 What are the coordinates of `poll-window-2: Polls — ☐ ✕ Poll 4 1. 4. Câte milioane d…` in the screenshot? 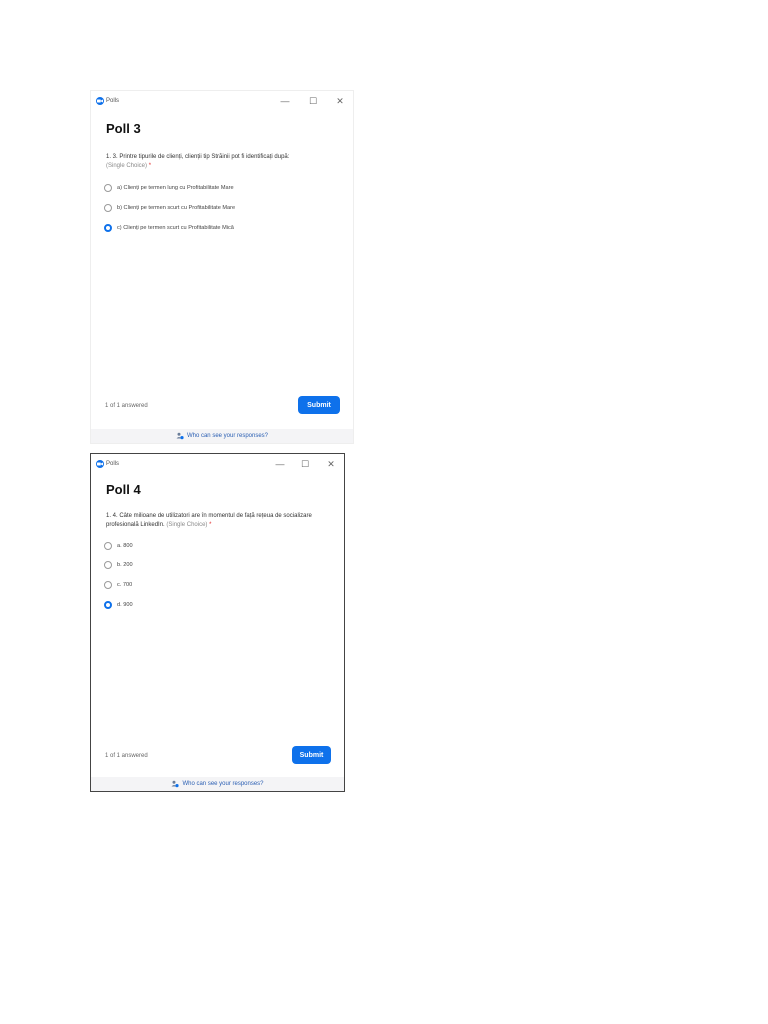 It's located at (217, 622).